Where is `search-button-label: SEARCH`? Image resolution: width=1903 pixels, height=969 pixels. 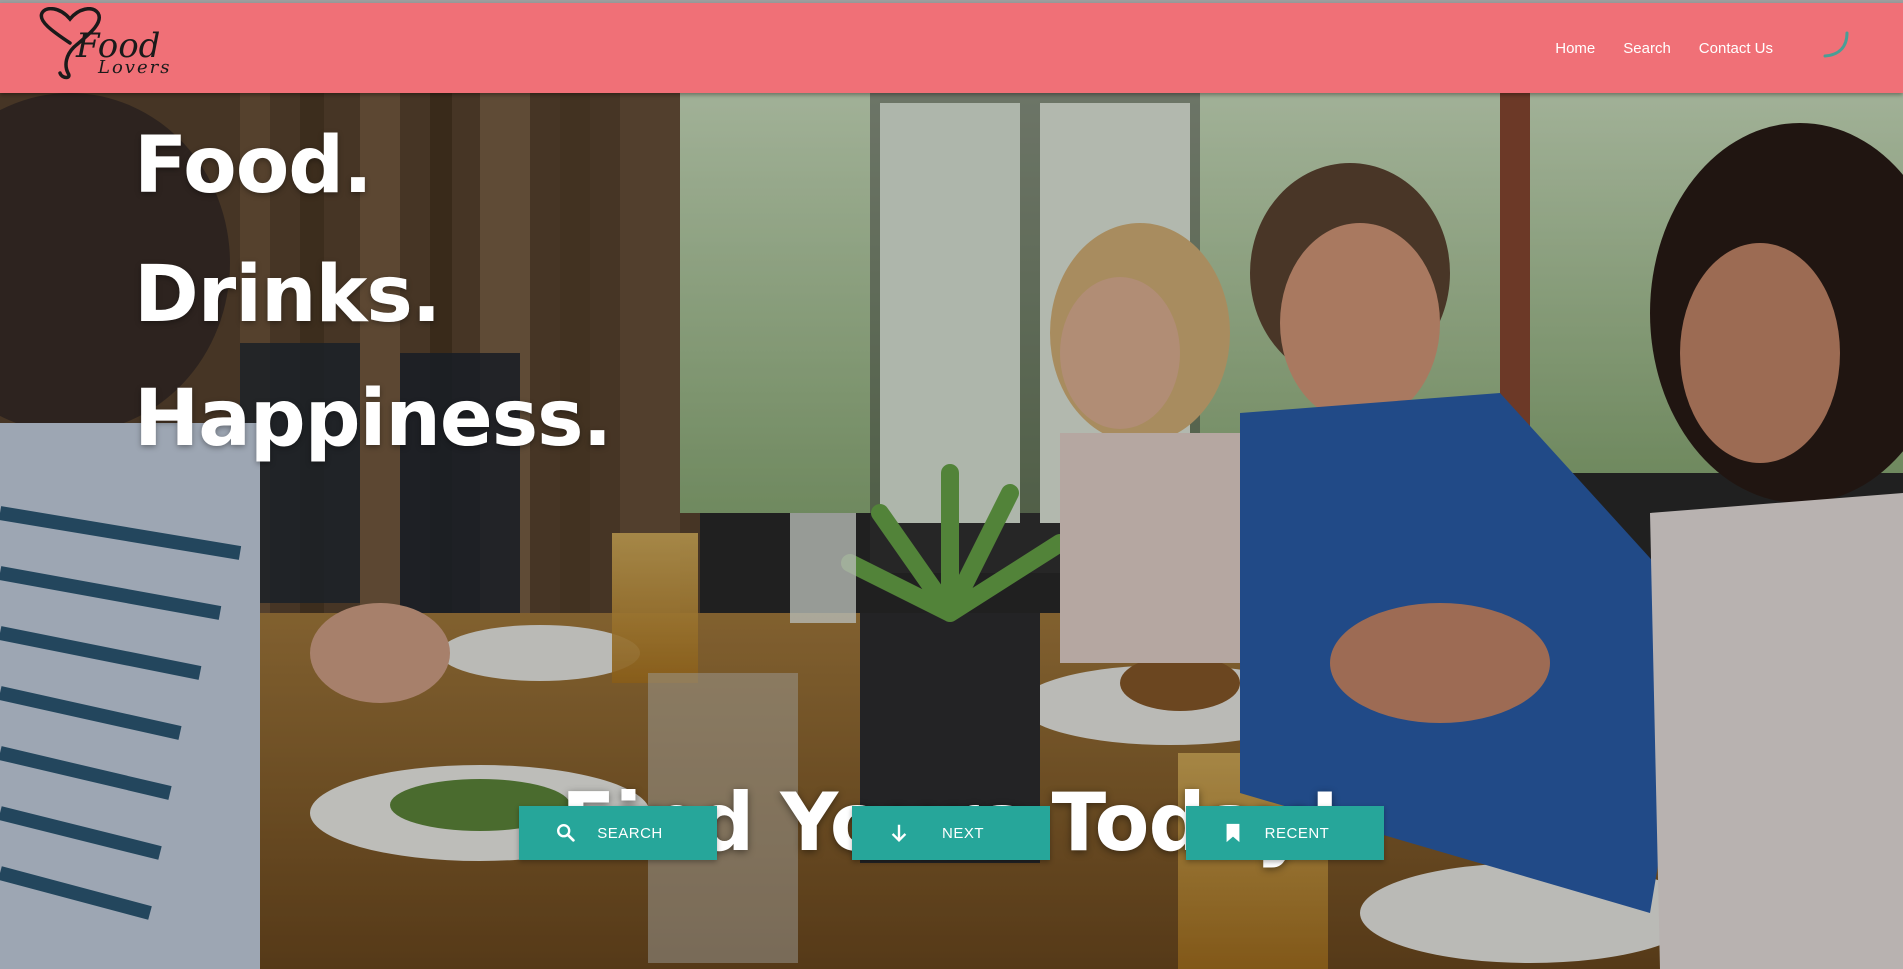
search-button-label: SEARCH is located at coordinates (630, 833).